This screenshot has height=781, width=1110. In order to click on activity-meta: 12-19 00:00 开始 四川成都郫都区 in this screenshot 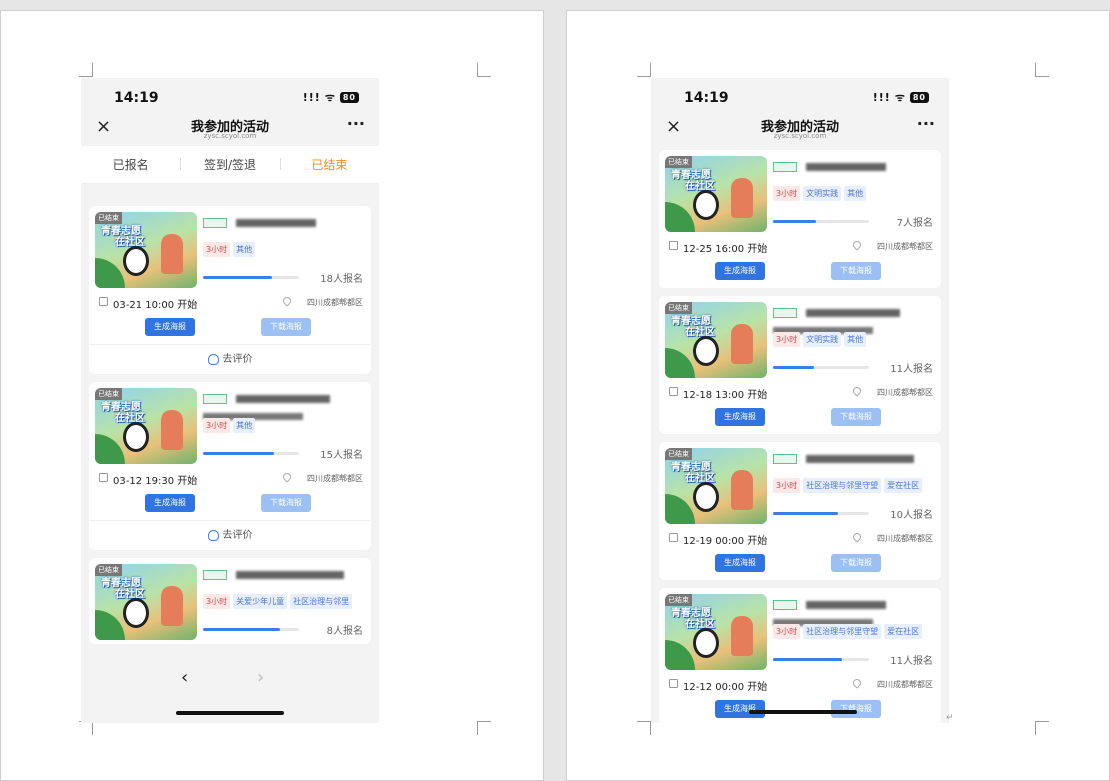, I will do `click(800, 539)`.